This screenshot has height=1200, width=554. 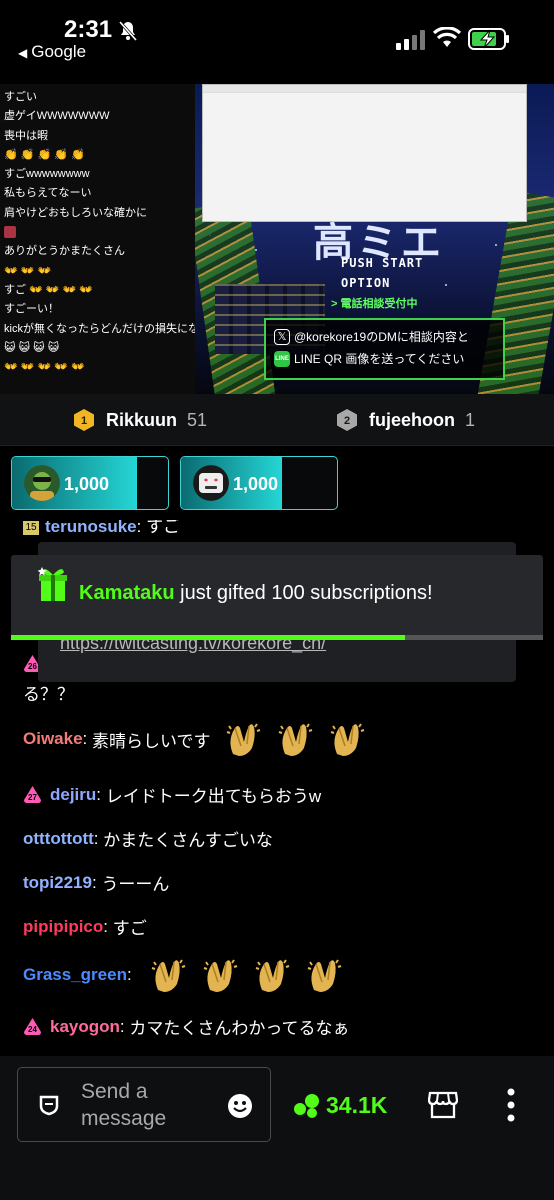 I want to click on gifter-leaderboard: 1 Rikkuun 51 2 fujeehoon 1, so click(x=277, y=420).